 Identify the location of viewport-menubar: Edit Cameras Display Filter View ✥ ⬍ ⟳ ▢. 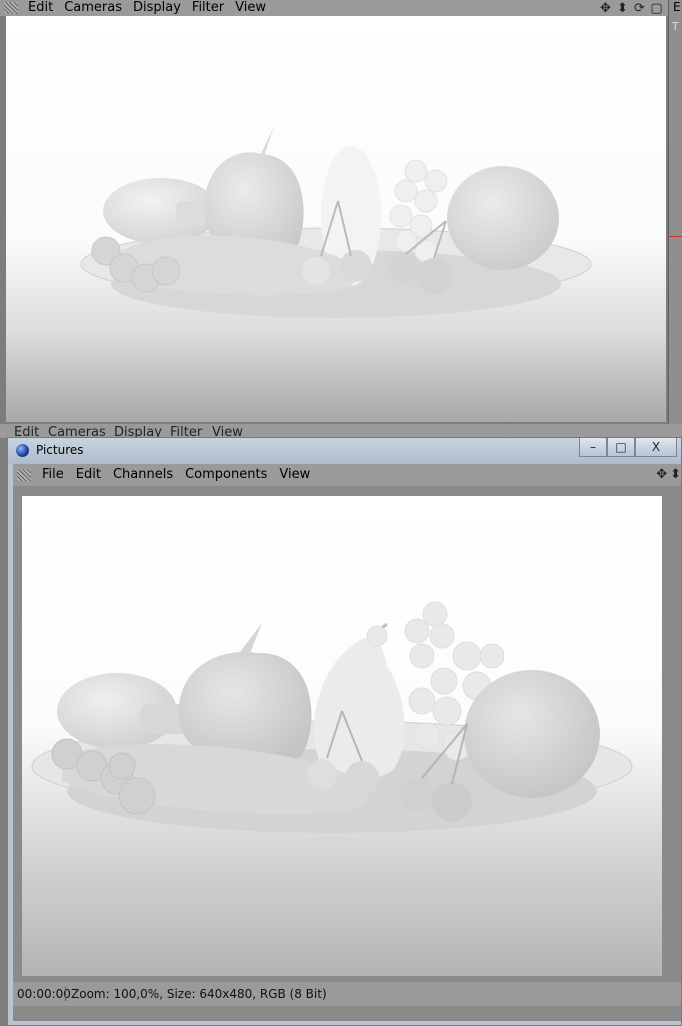
(334, 8).